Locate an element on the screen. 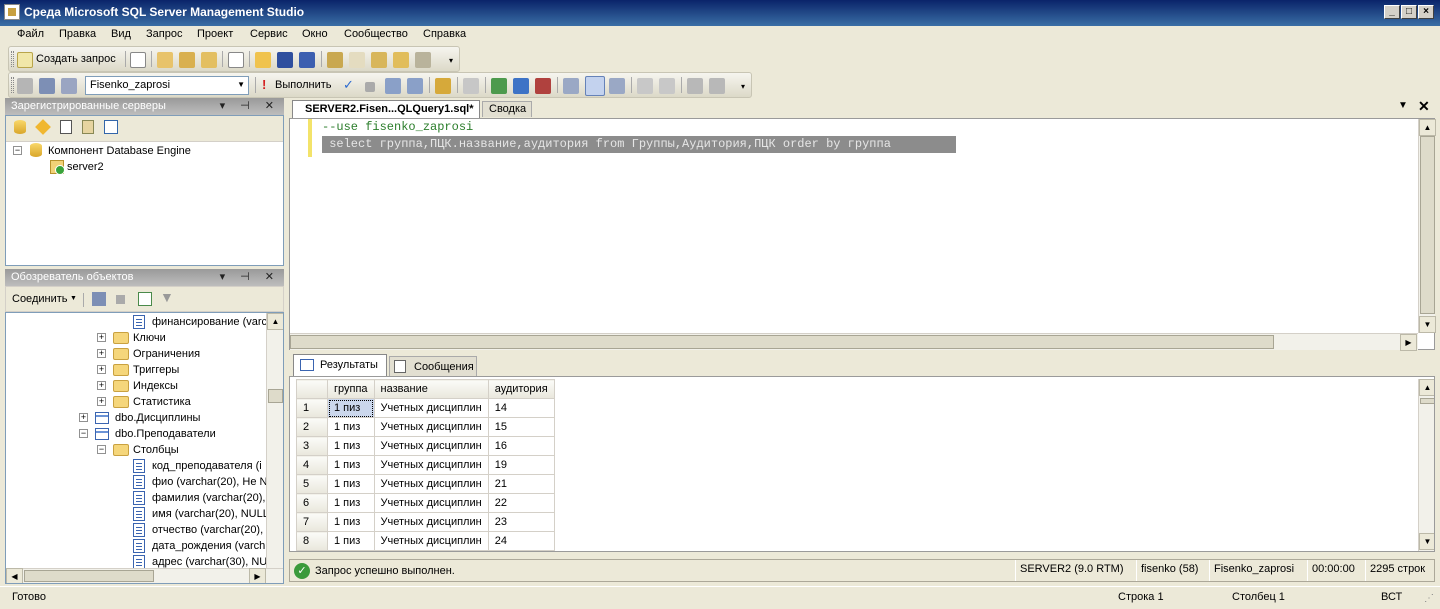 The width and height of the screenshot is (1440, 609). execute-icon: ! is located at coordinates (264, 84).